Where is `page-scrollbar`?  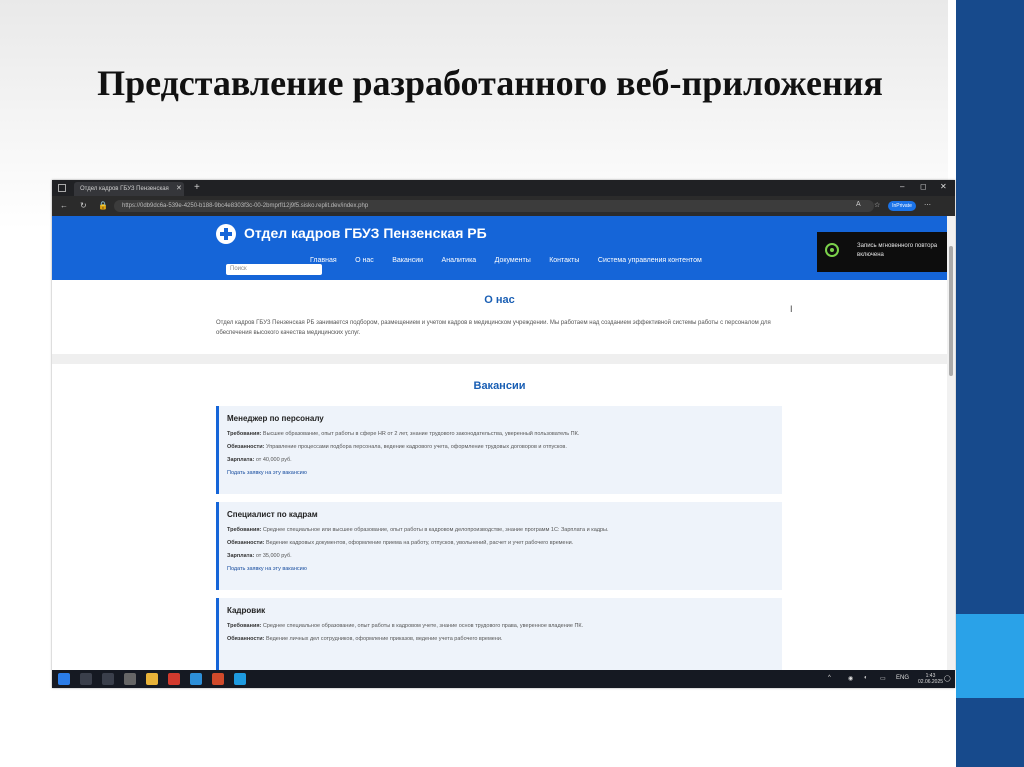 page-scrollbar is located at coordinates (951, 443).